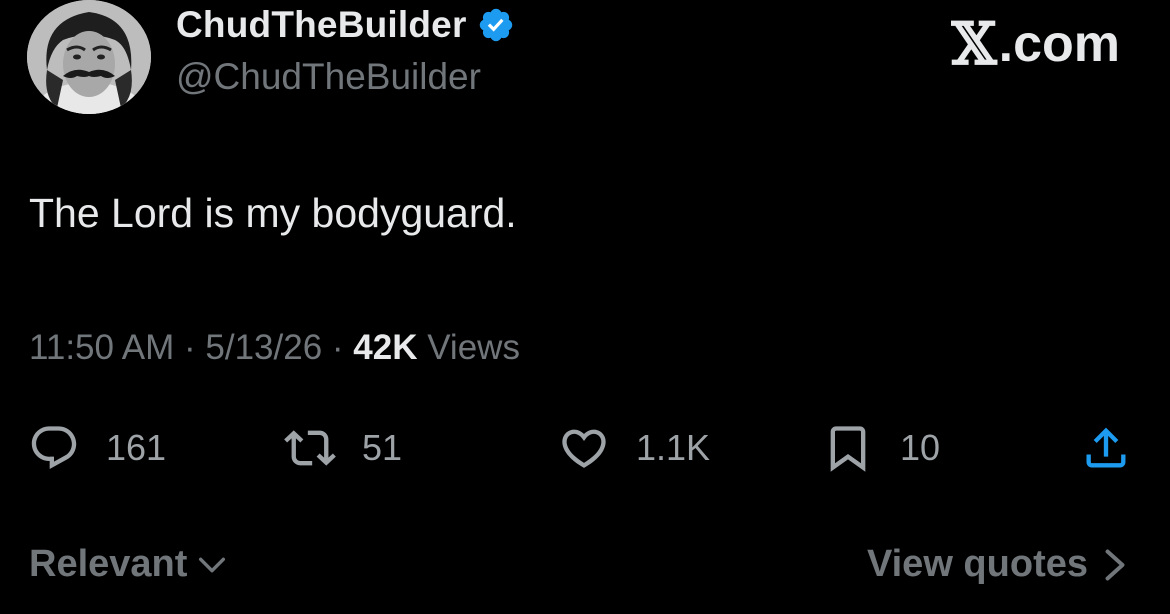  Describe the element at coordinates (273, 213) in the screenshot. I see `tweet-text: The Lord is my bodyguard.` at that location.